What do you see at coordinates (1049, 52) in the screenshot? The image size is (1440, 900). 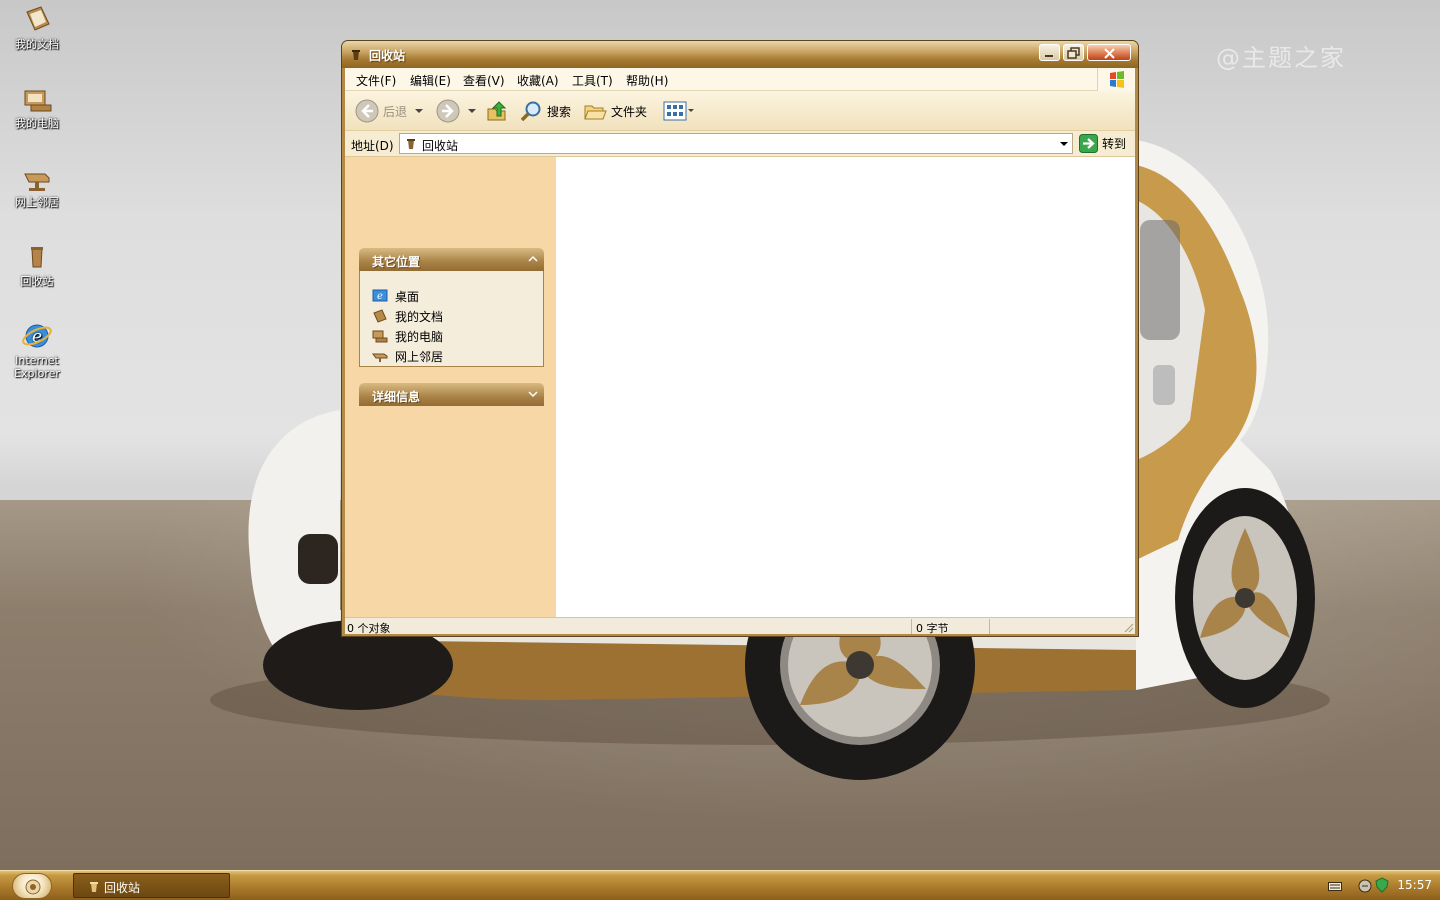 I see `minimize-button` at bounding box center [1049, 52].